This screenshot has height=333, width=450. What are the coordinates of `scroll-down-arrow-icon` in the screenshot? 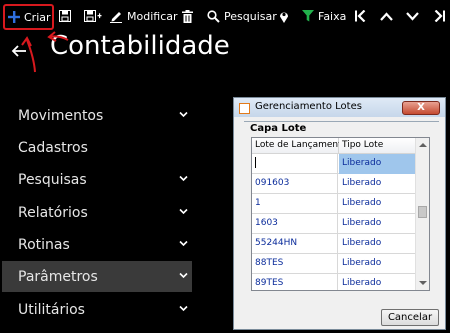 It's located at (423, 283).